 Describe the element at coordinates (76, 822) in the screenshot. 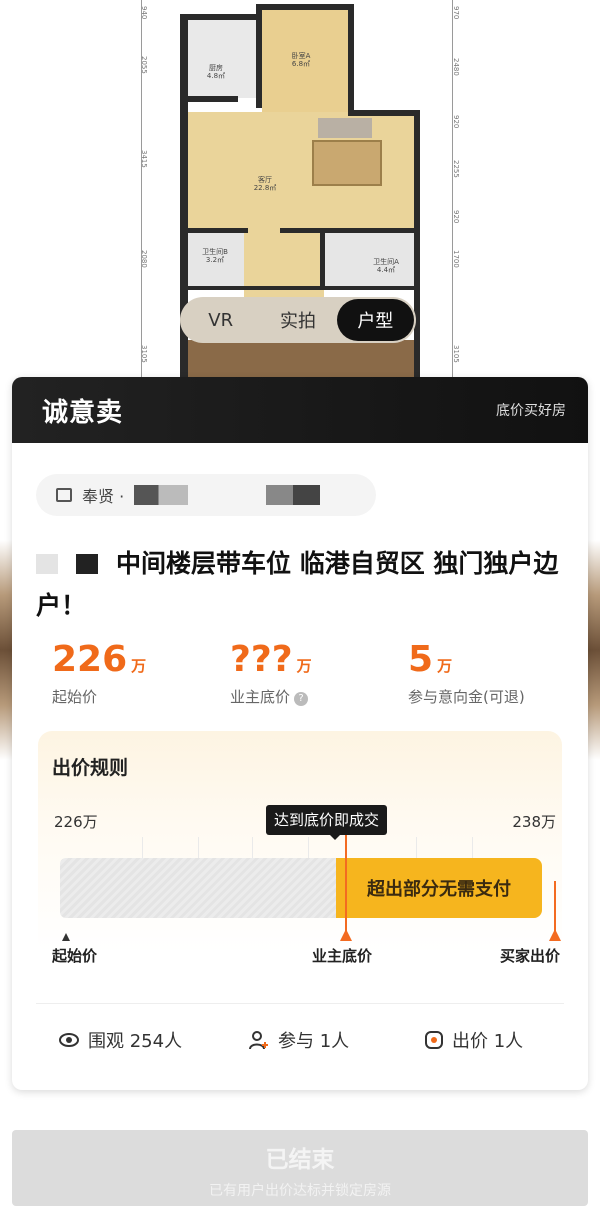

I see `rules-min-price: 226万` at that location.